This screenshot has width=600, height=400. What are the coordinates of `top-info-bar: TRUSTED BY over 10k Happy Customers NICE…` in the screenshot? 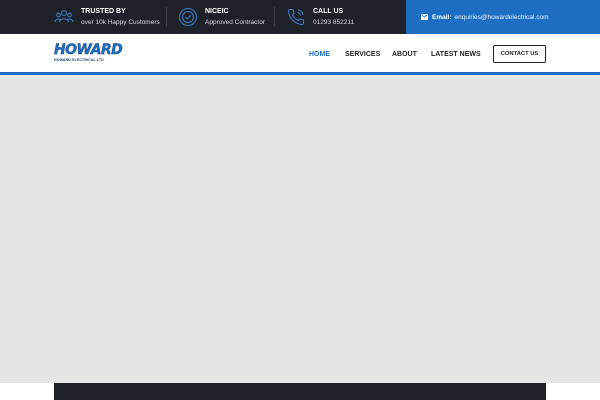 It's located at (300, 17).